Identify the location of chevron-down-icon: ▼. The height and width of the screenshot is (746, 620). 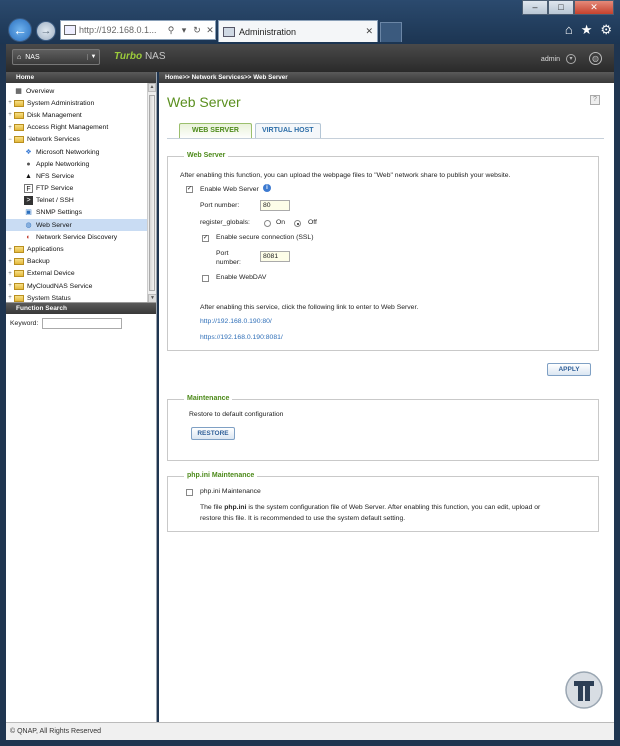
(93, 57).